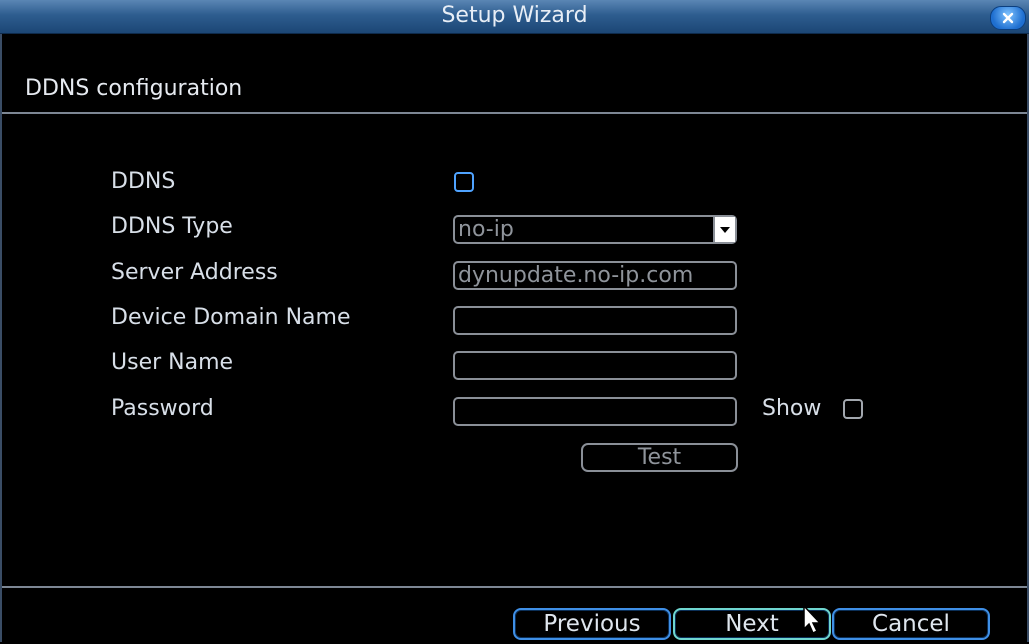 The width and height of the screenshot is (1029, 644). I want to click on title-bar: Setup Wizard, so click(514, 17).